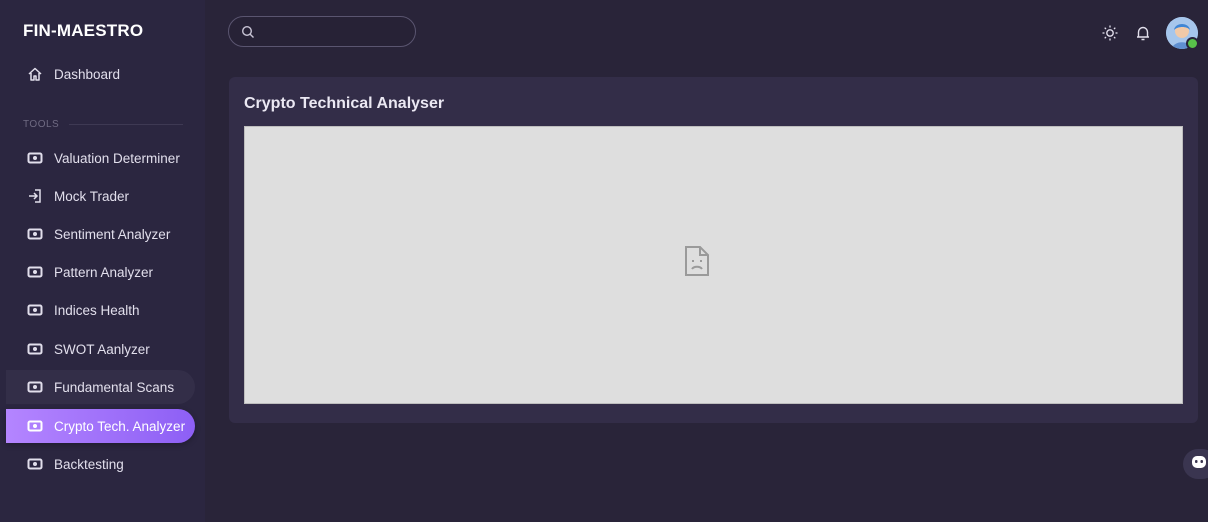  Describe the element at coordinates (104, 272) in the screenshot. I see `sidebar-item-label: Pattern Analyzer` at that location.